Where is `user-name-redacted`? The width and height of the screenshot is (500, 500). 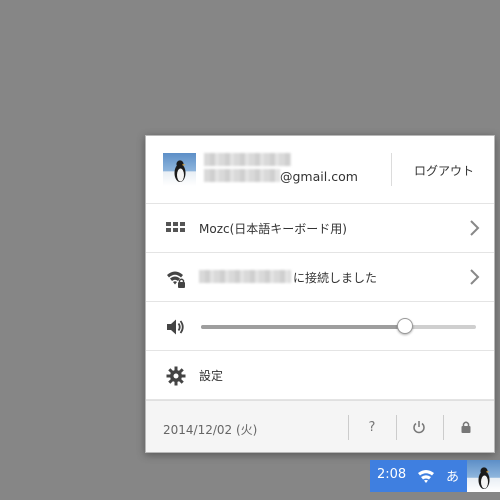
user-name-redacted is located at coordinates (247, 159).